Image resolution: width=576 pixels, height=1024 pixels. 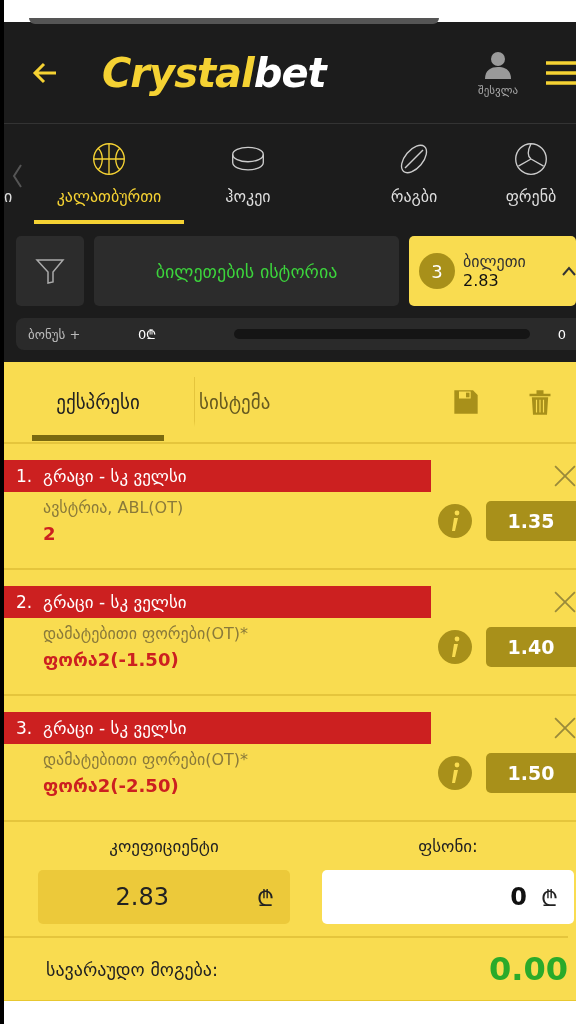 I want to click on ticket-button: 3 ბილეთი 2.83, so click(x=492, y=271).